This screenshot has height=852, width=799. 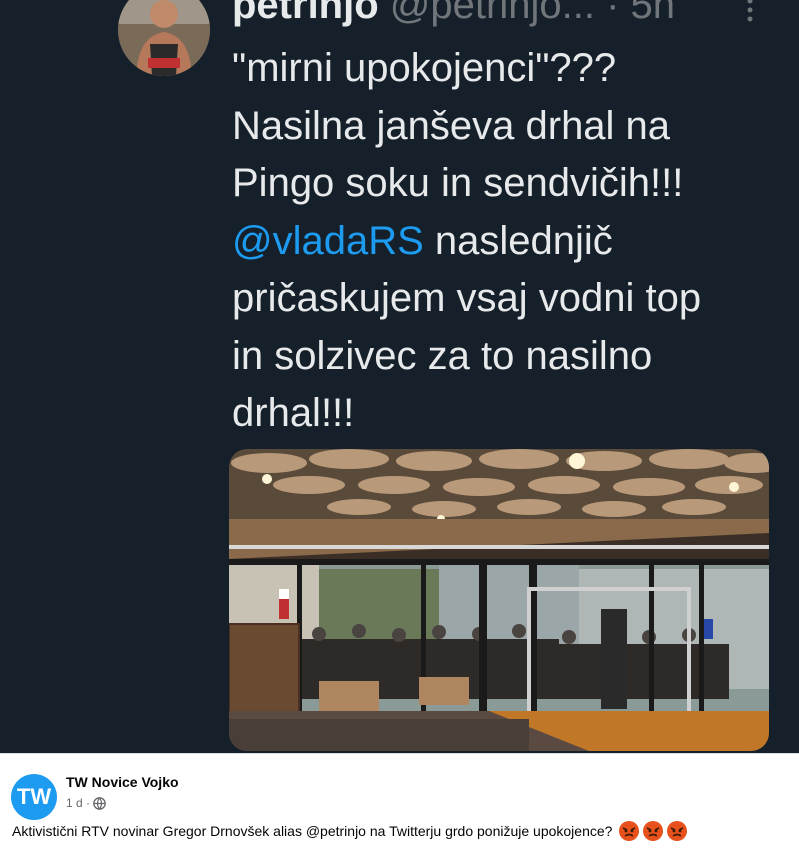 What do you see at coordinates (653, 13) in the screenshot?
I see `tweet-timestamp: 5h` at bounding box center [653, 13].